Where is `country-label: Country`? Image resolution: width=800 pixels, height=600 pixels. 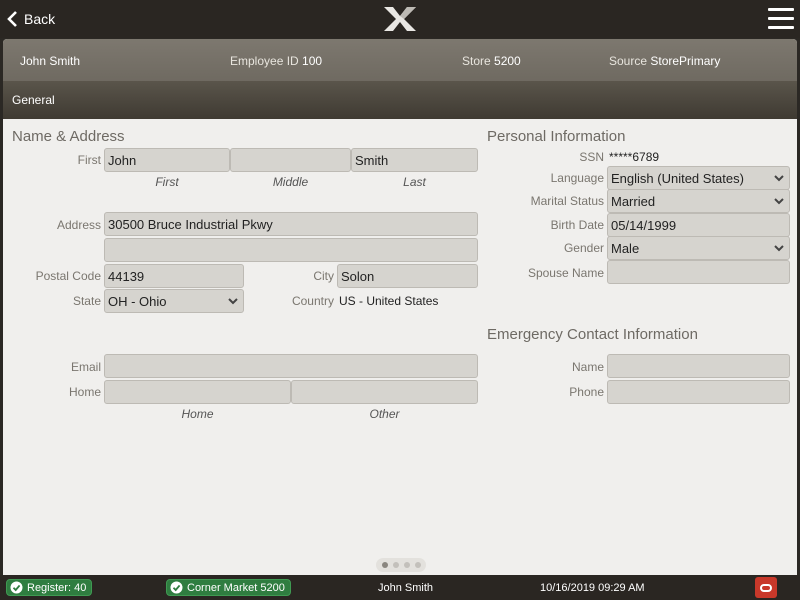
country-label: Country is located at coordinates (312, 301).